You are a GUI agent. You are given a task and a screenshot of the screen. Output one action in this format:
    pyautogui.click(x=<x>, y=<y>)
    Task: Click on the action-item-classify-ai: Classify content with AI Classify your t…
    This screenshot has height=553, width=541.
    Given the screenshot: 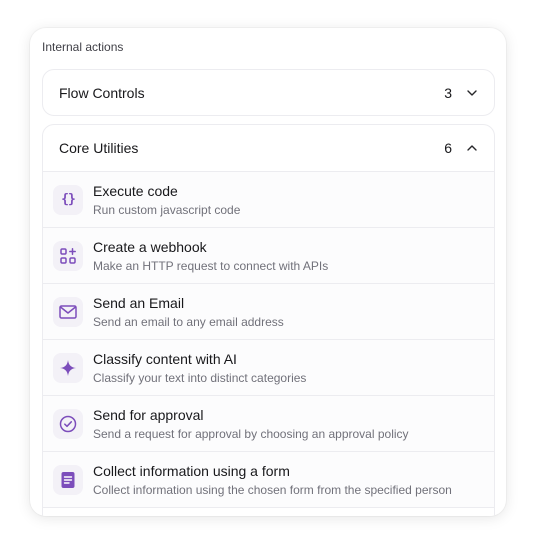 What is the action you would take?
    pyautogui.click(x=268, y=368)
    